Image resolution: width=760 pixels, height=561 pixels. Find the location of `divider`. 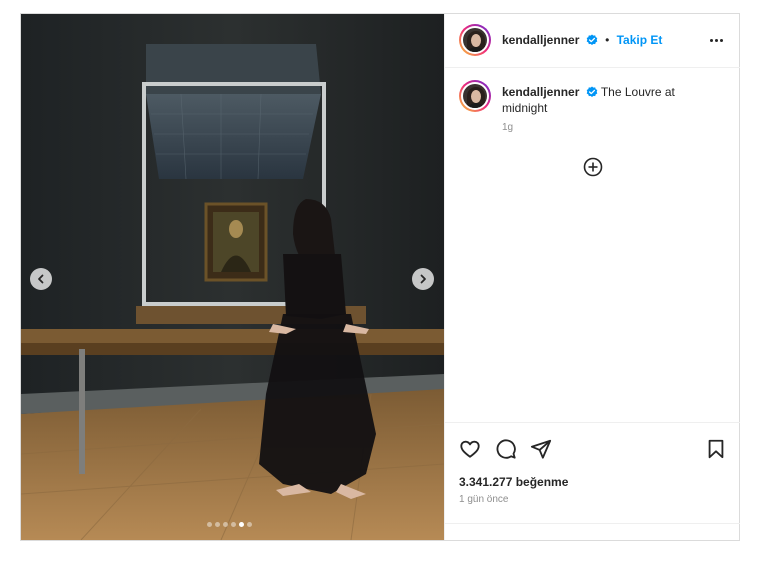

divider is located at coordinates (592, 523).